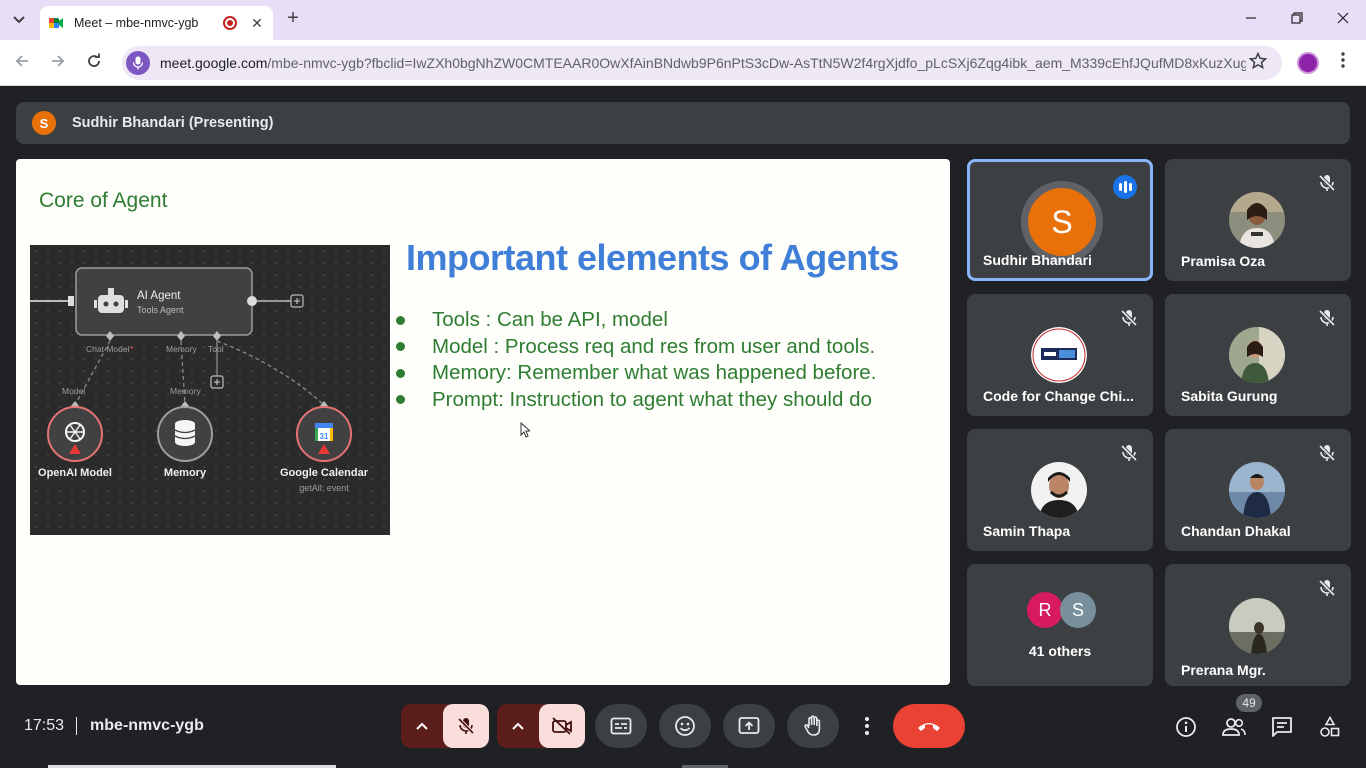 The image size is (1366, 768). Describe the element at coordinates (562, 726) in the screenshot. I see `camera-off-button` at that location.